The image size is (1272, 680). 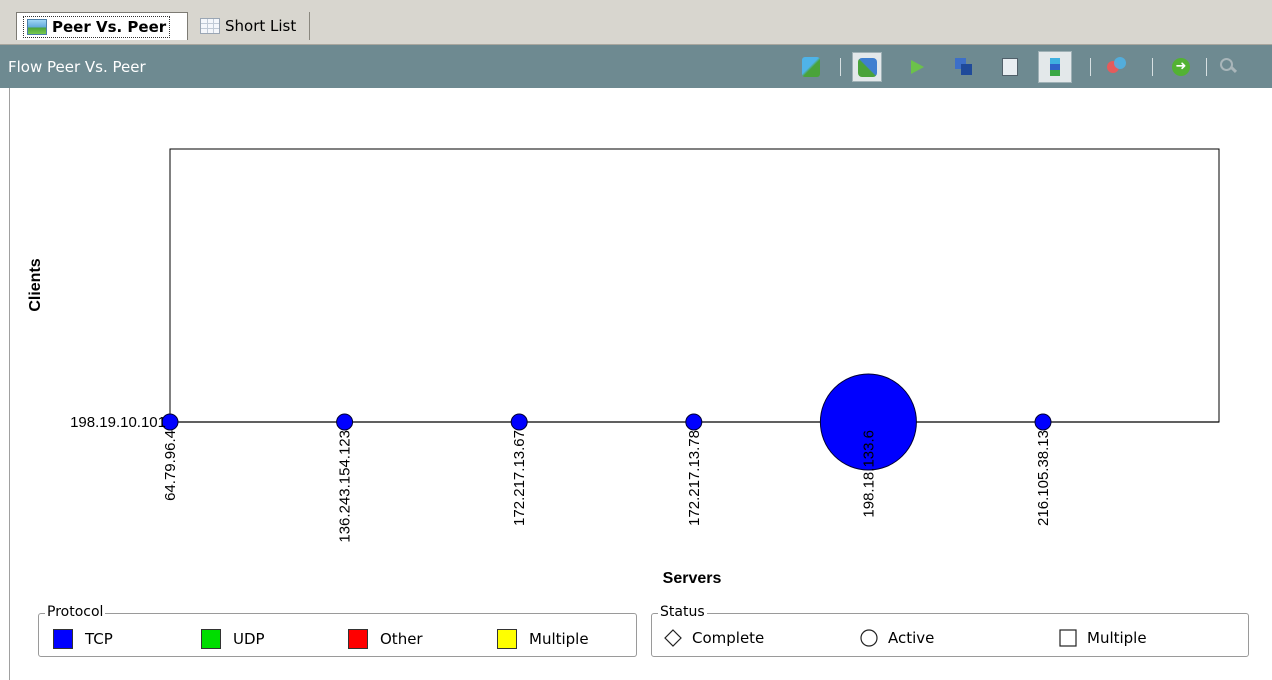 I want to click on play-button, so click(x=918, y=67).